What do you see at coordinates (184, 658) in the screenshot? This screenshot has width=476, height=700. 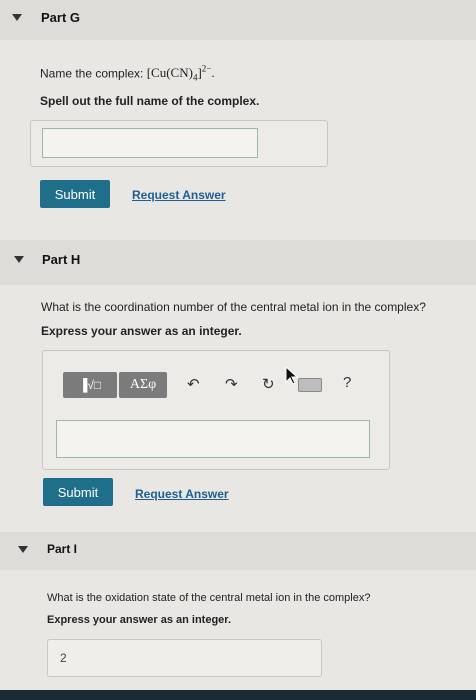 I see `part-i-answer-field: 2` at bounding box center [184, 658].